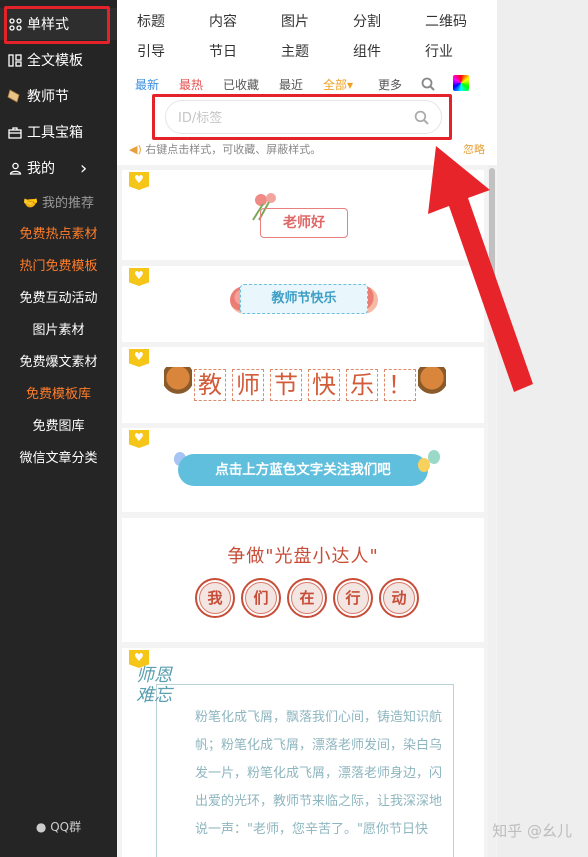  What do you see at coordinates (241, 84) in the screenshot?
I see `filter-favorited: 已收藏` at bounding box center [241, 84].